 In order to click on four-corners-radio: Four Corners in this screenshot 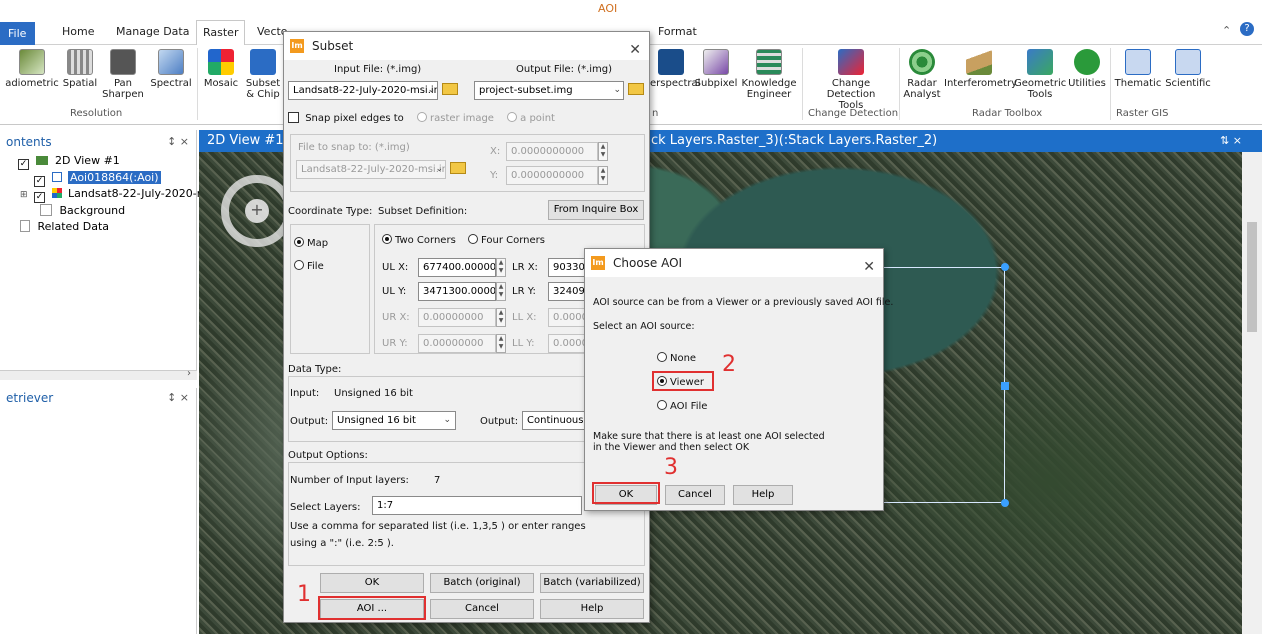, I will do `click(506, 240)`.